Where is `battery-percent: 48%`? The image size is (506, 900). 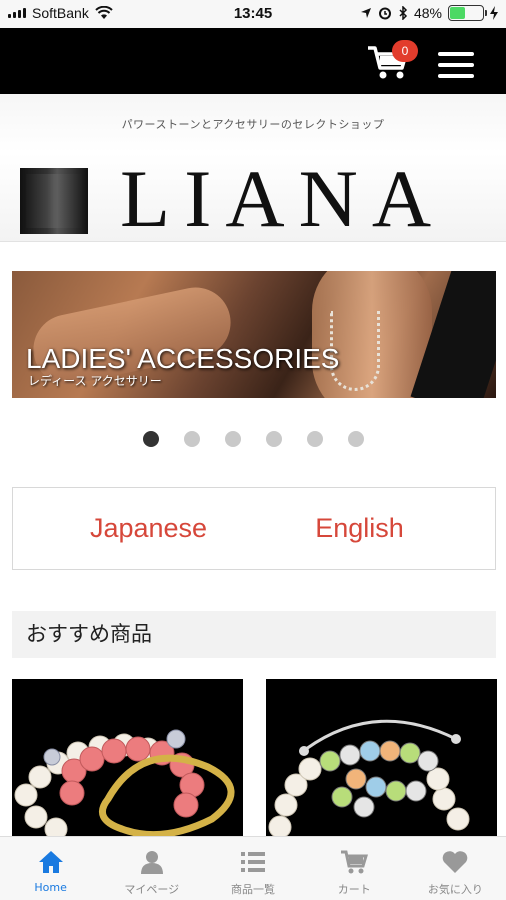 battery-percent: 48% is located at coordinates (427, 13).